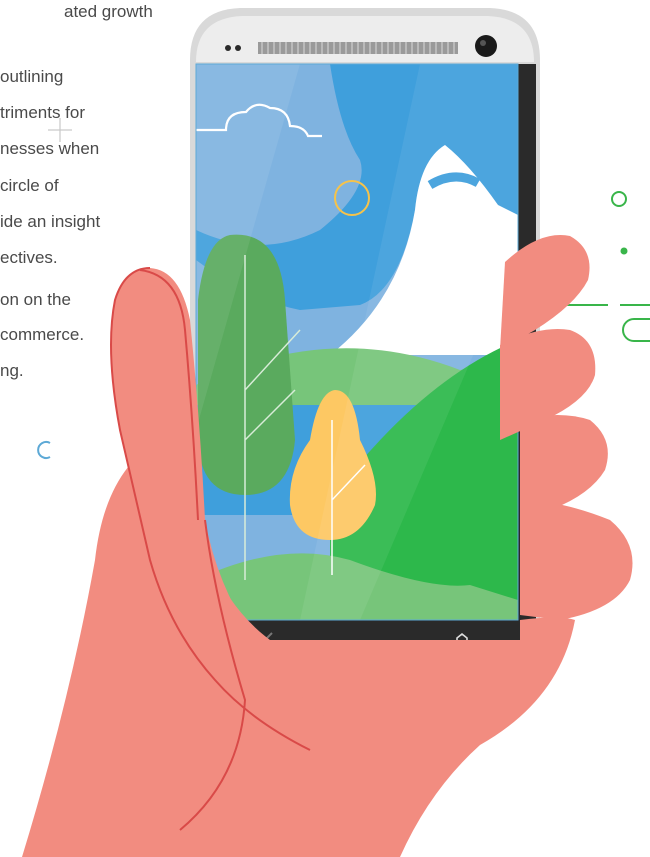  I want to click on plus-mark, so click(60, 130).